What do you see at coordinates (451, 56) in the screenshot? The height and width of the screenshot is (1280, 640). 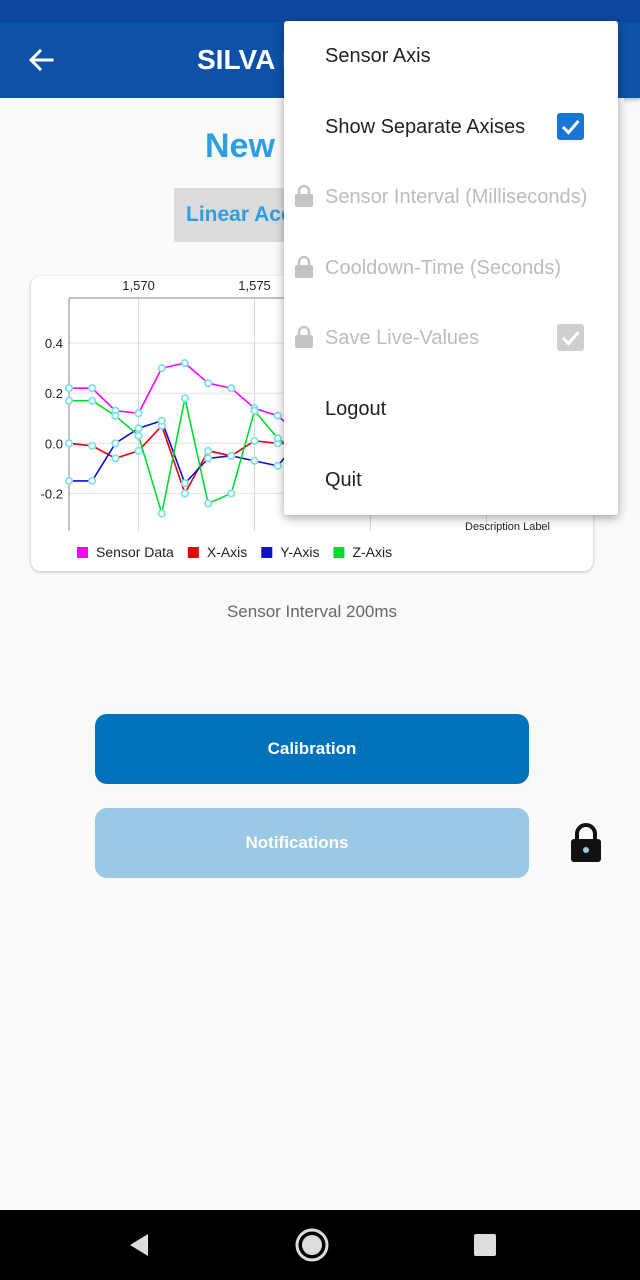 I see `menu-item-sensor-axis: Sensor Axis` at bounding box center [451, 56].